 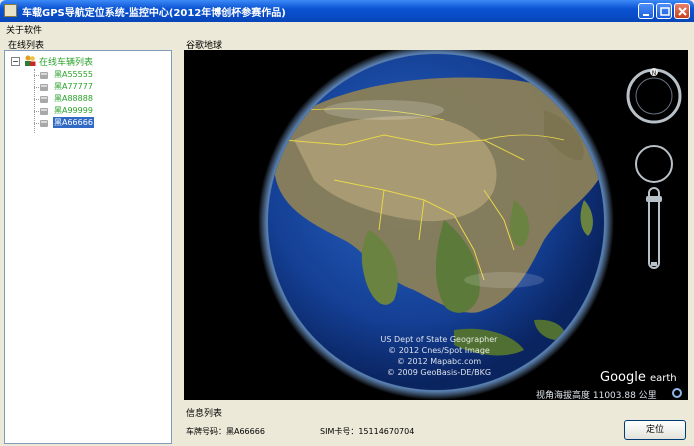 I want to click on vehicle-item-selected: 黑A66666, so click(x=96, y=123).